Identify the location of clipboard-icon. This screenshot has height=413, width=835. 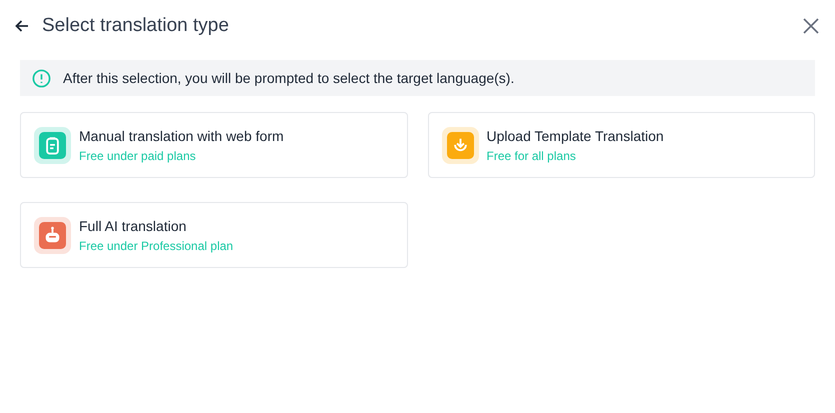
(52, 145).